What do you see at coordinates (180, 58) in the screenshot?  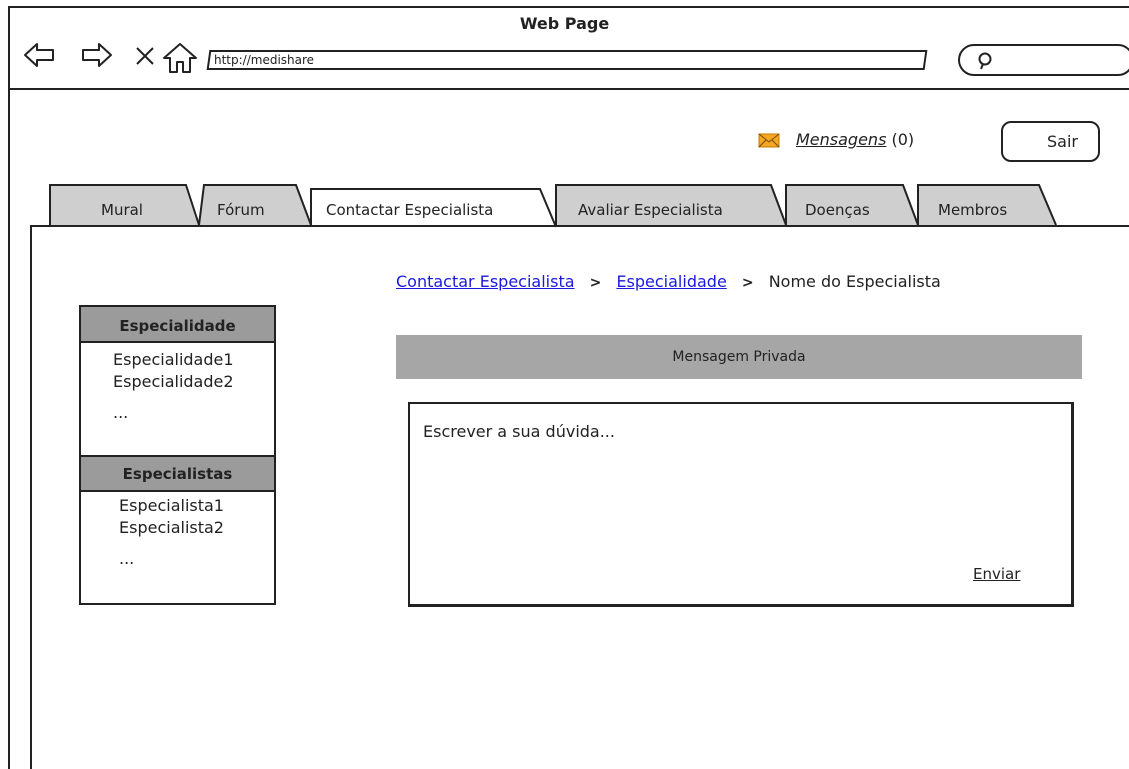 I see `home-icon` at bounding box center [180, 58].